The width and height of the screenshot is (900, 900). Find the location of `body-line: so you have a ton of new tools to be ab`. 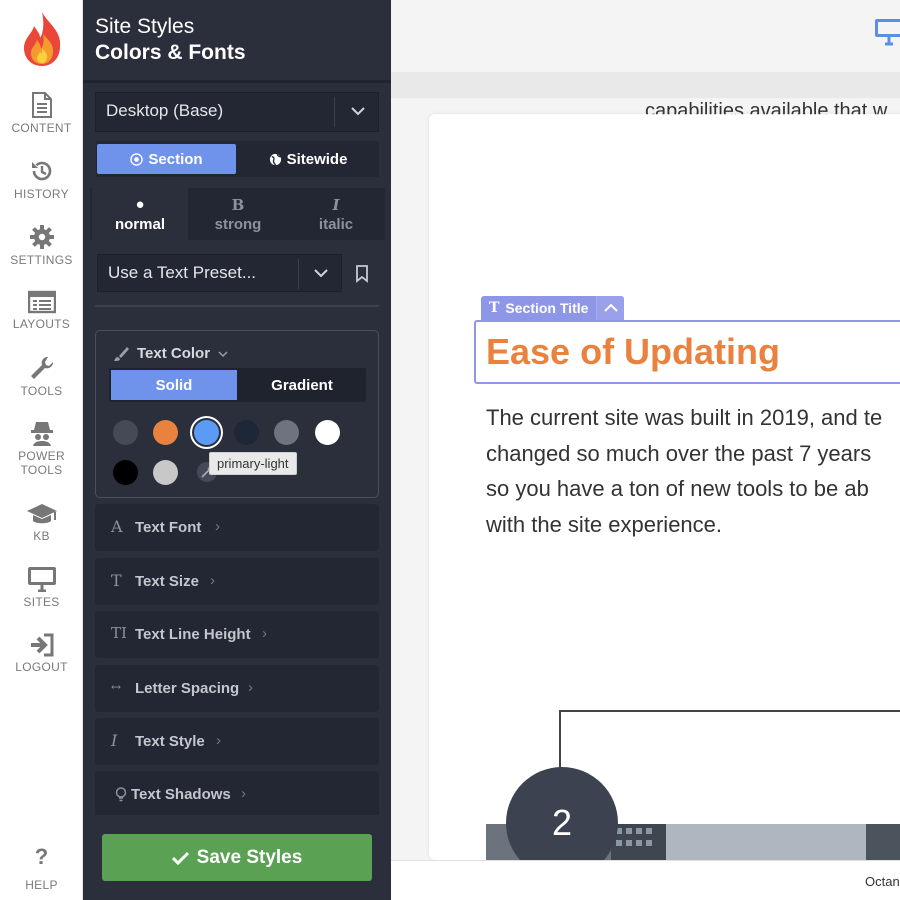

body-line: so you have a ton of new tools to be ab is located at coordinates (677, 488).